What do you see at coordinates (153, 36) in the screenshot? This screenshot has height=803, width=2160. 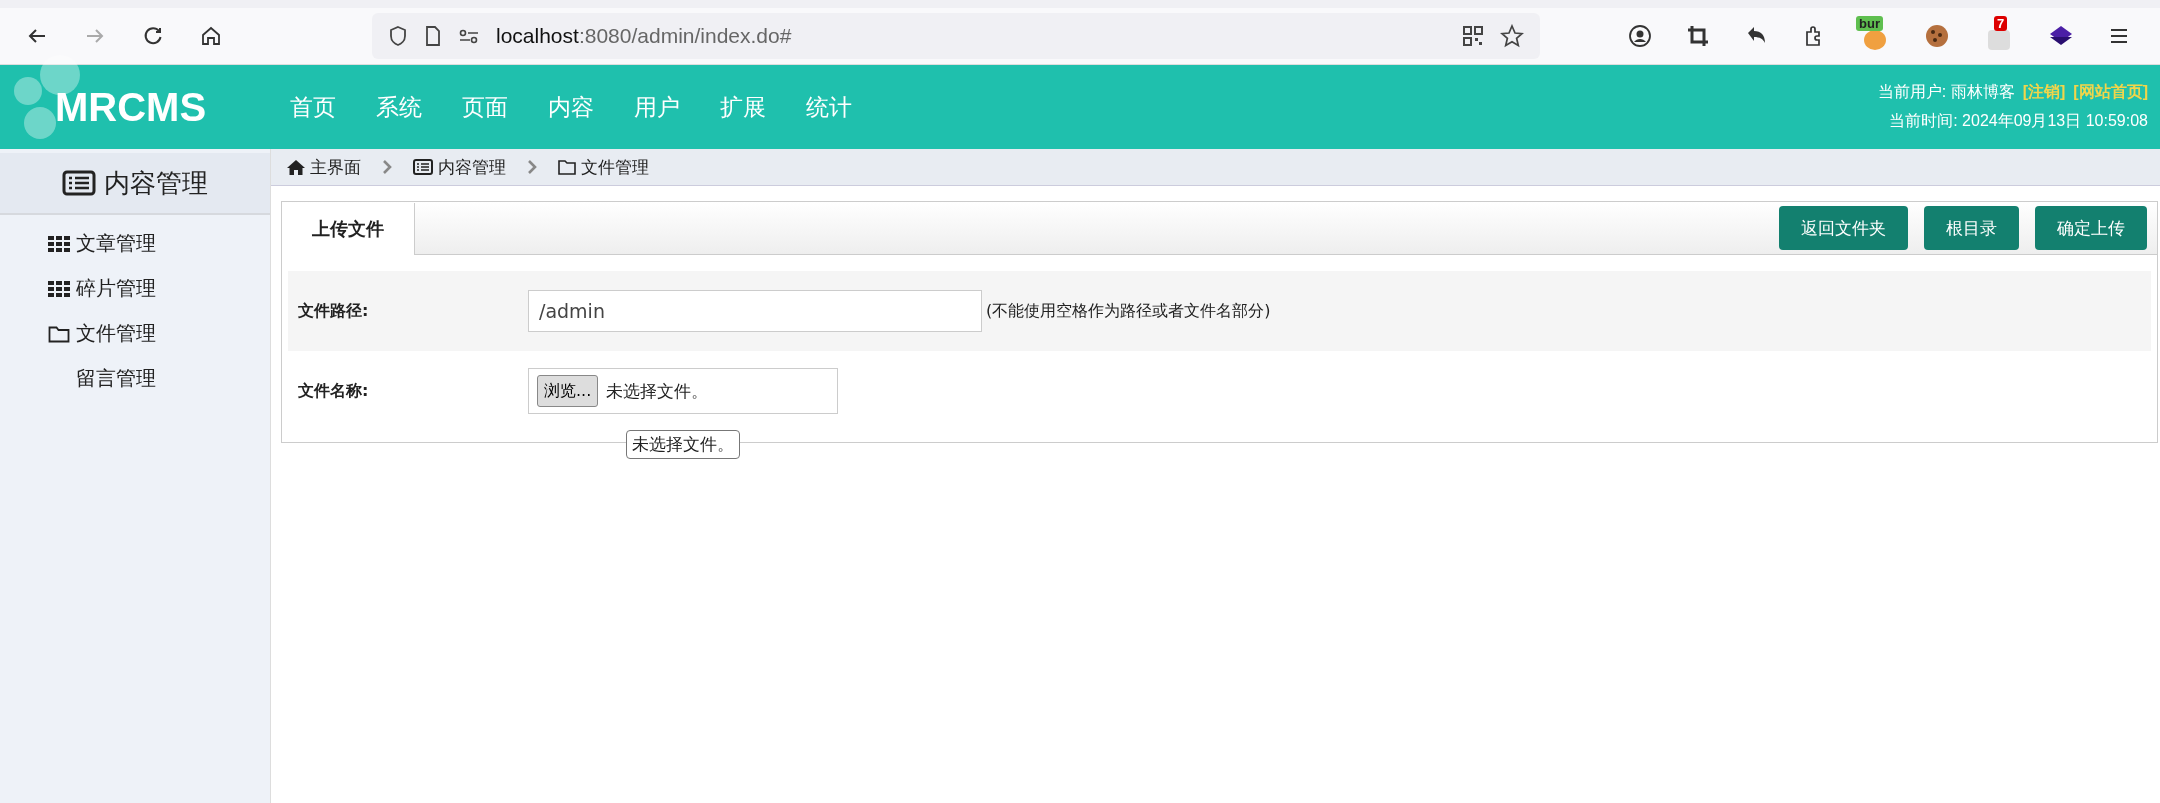 I see `reload-icon` at bounding box center [153, 36].